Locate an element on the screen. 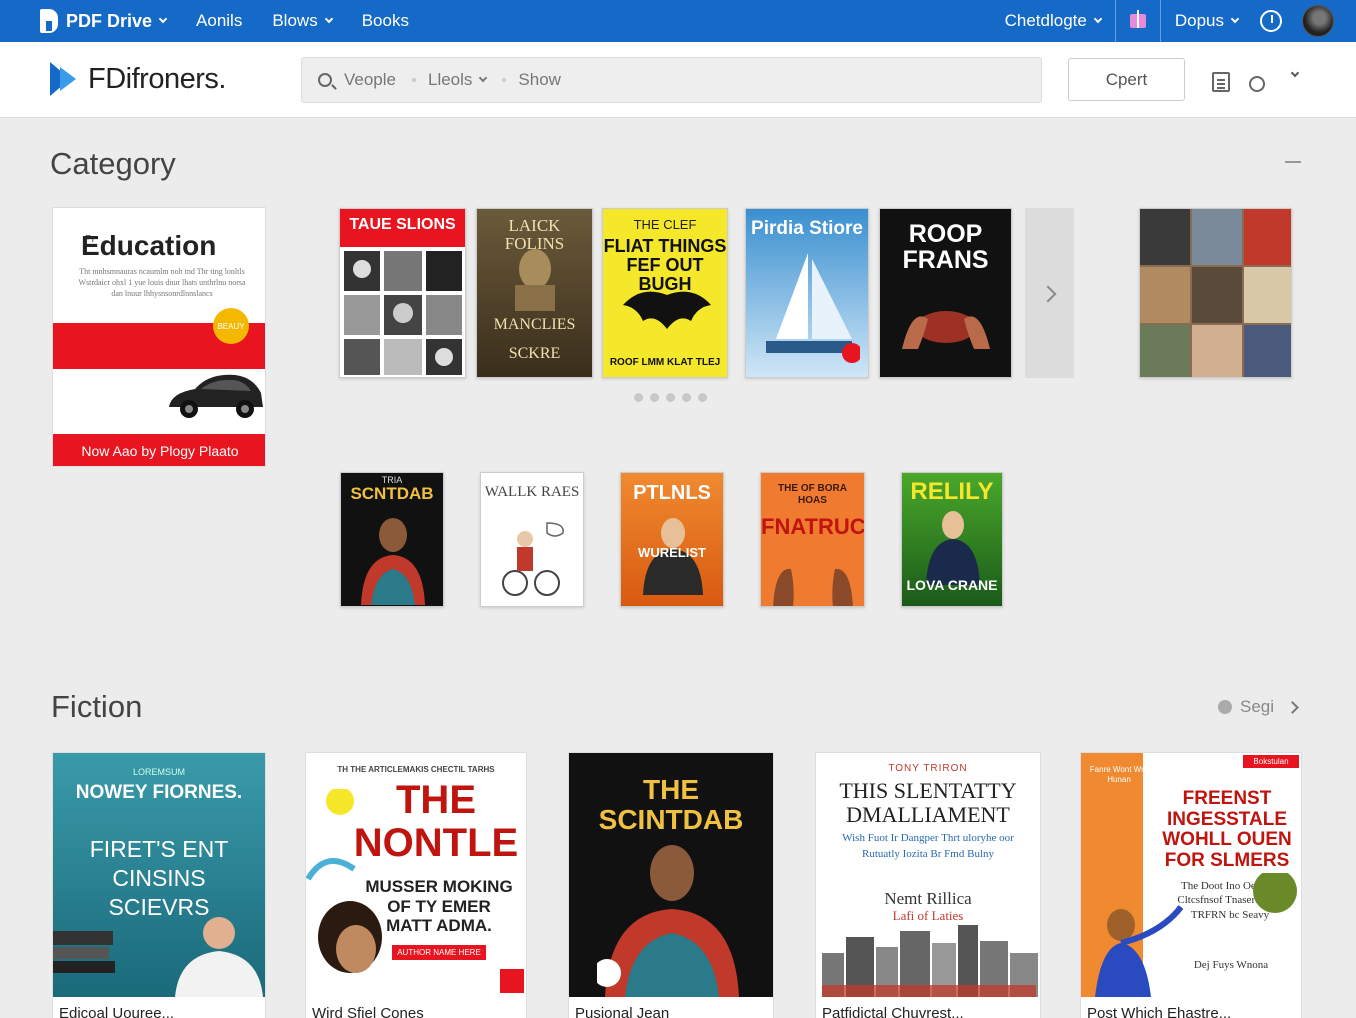 The height and width of the screenshot is (1018, 1356). book-cover: Pirdia Stiore is located at coordinates (807, 293).